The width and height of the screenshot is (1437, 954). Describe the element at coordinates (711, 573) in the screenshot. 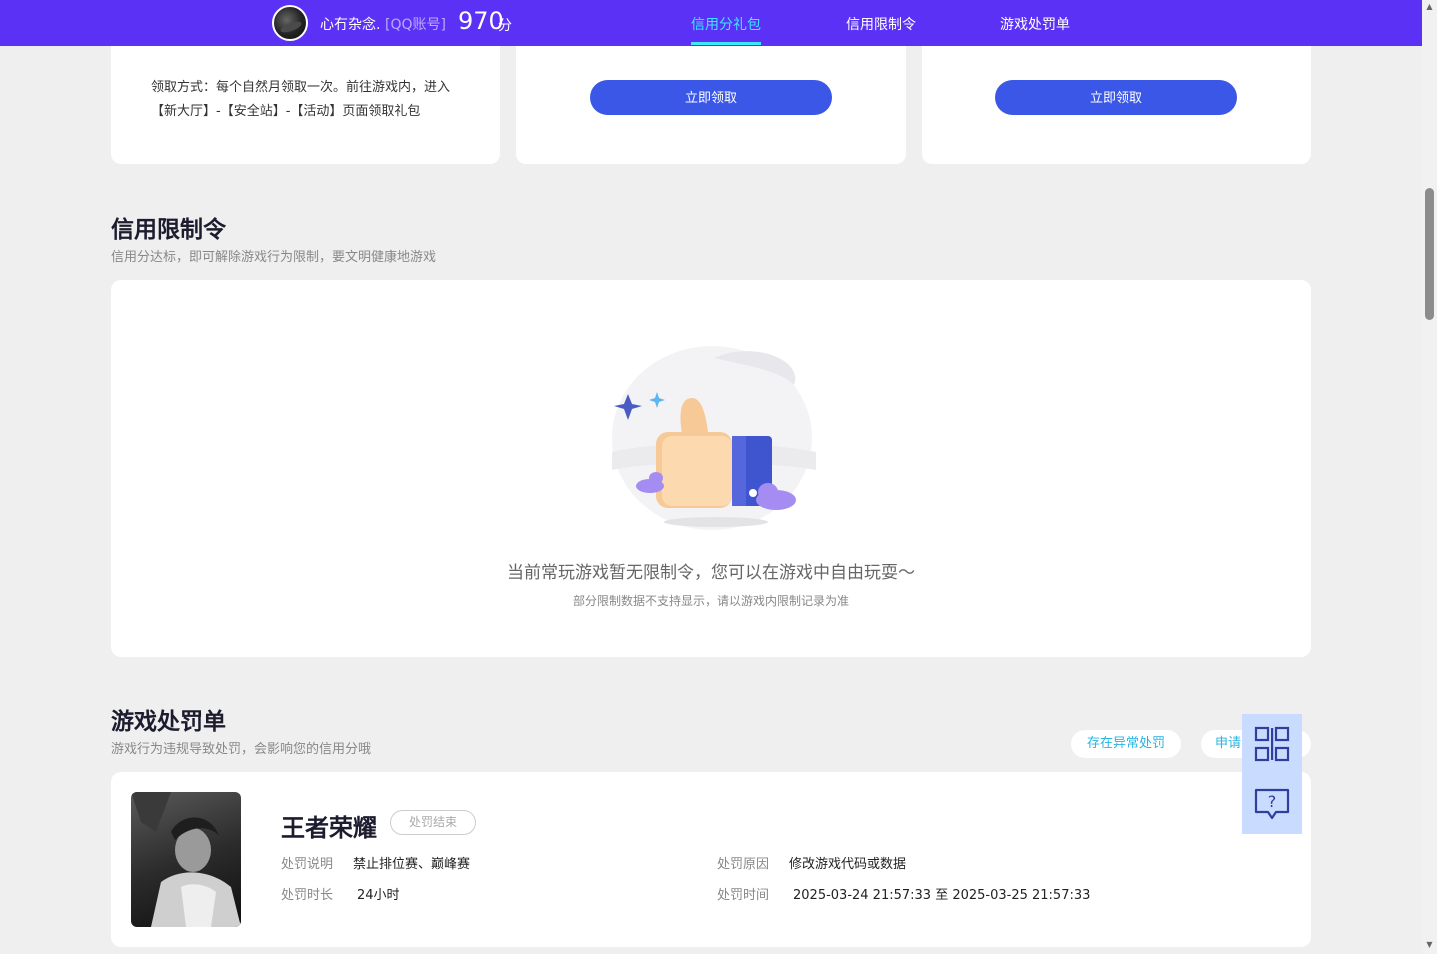

I see `empty-state-message: 当前常玩游戏暂无限制令，您可以在游戏中自由玩耍～` at that location.